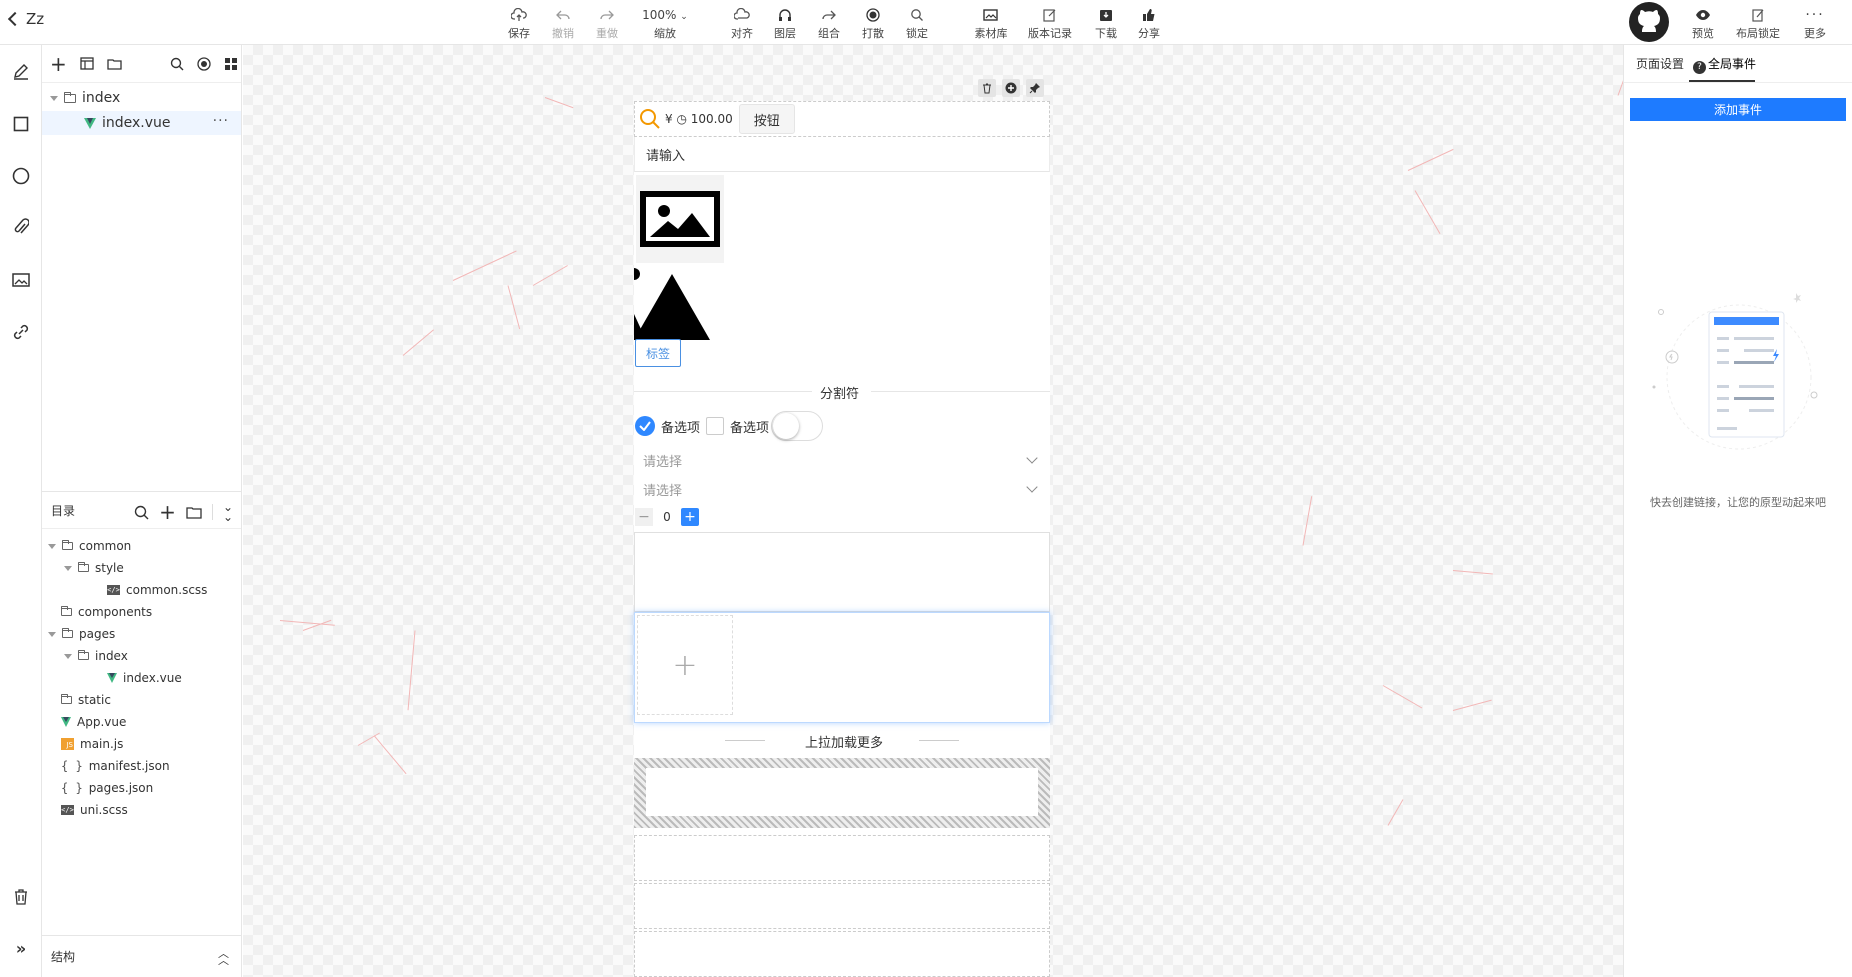 The height and width of the screenshot is (977, 1852). What do you see at coordinates (1011, 88) in the screenshot?
I see `add-circle-icon` at bounding box center [1011, 88].